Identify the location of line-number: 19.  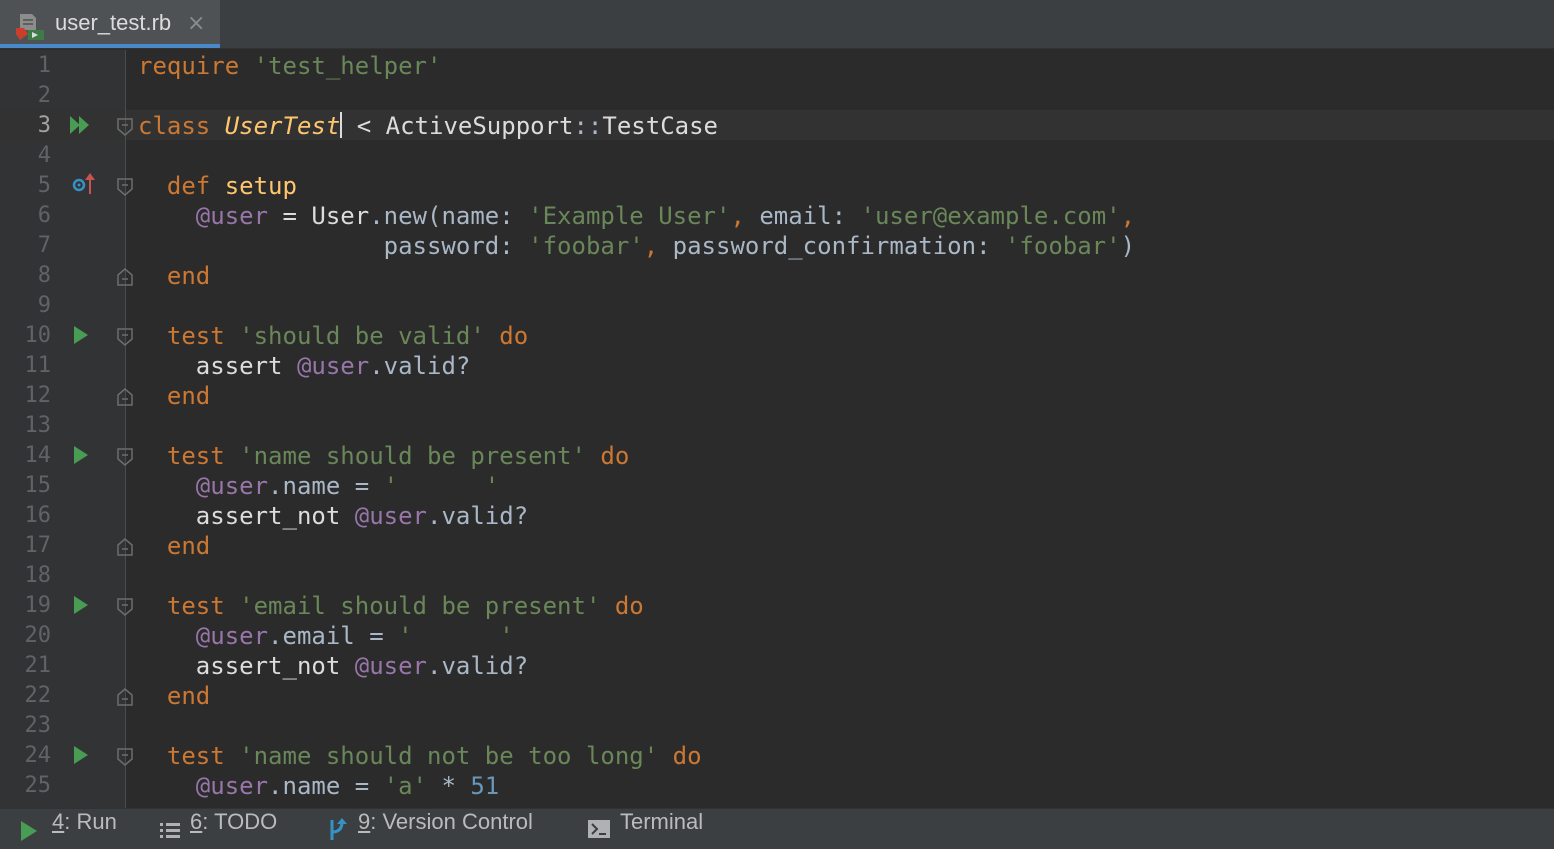
(38, 605).